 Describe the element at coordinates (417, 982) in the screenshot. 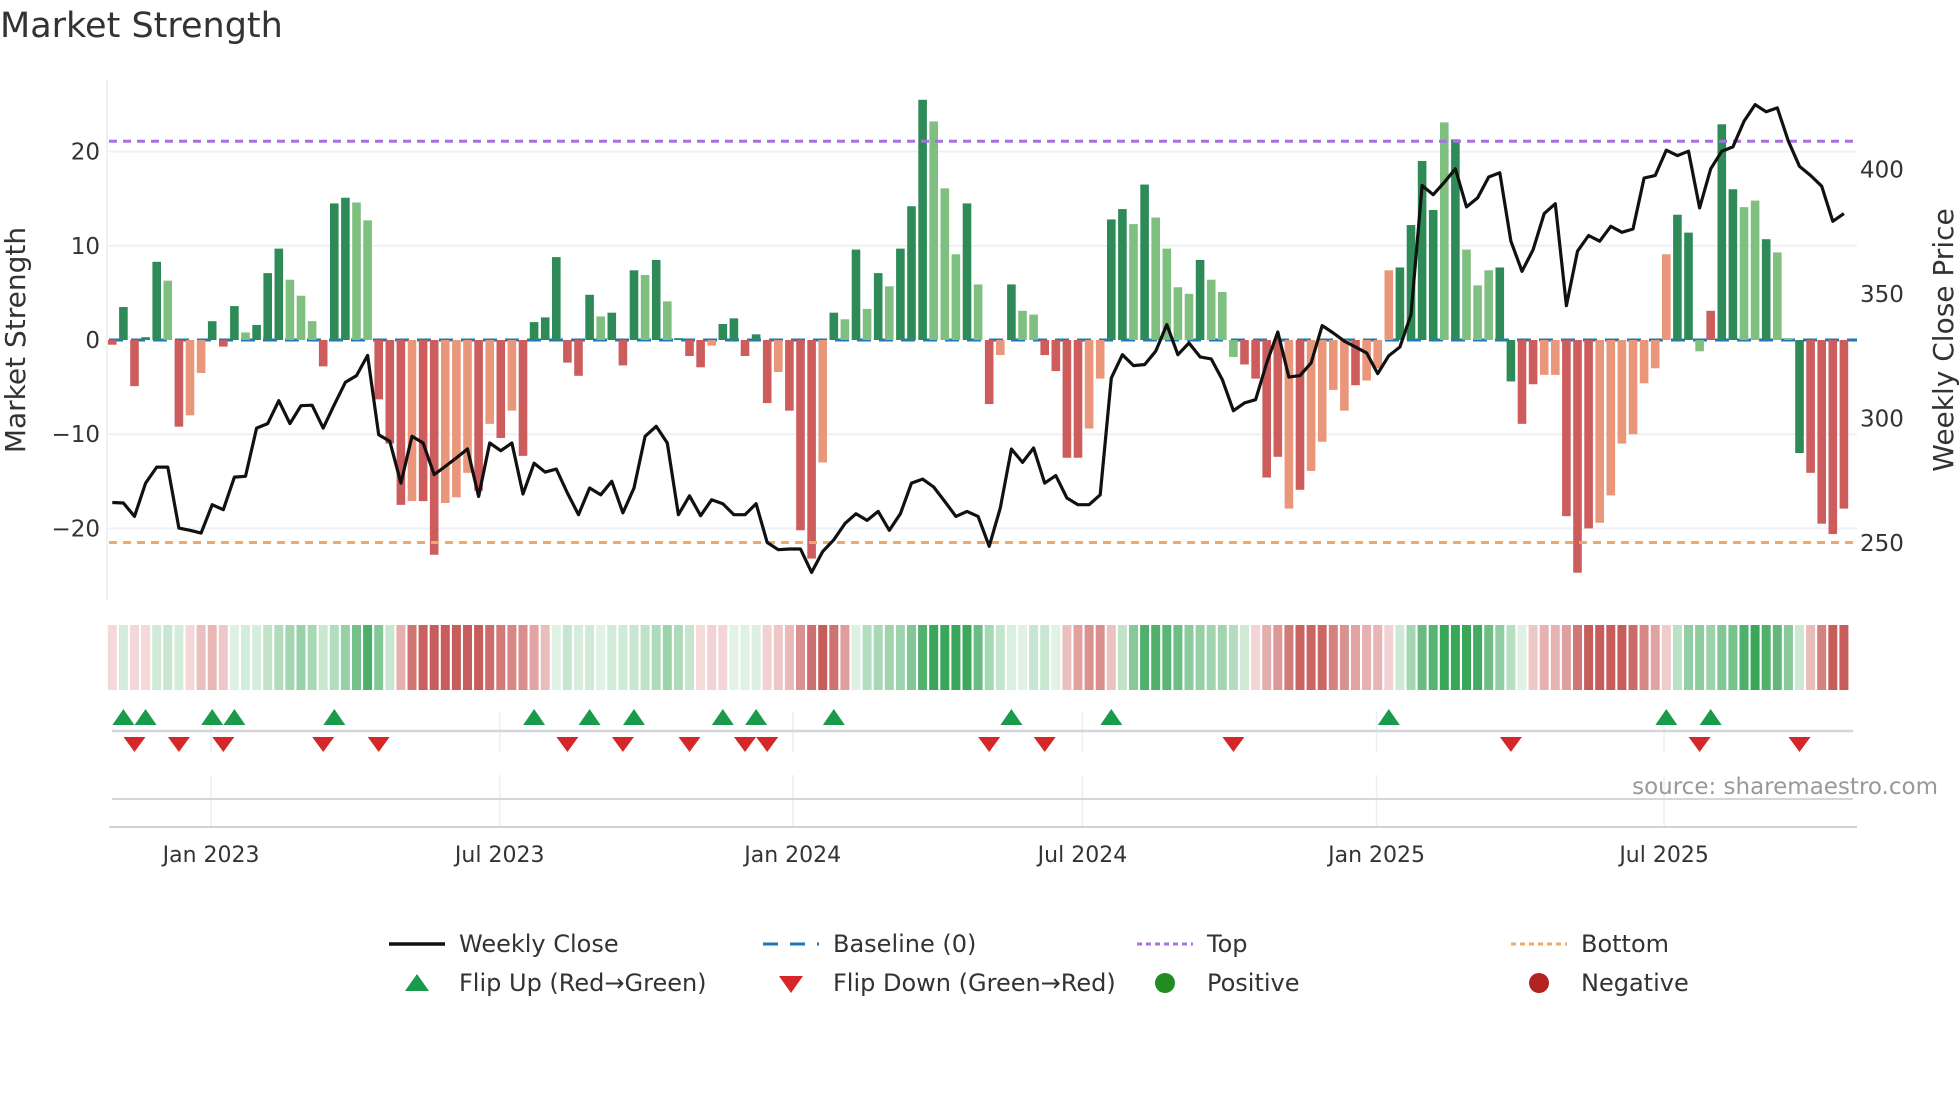

I see `triangle-up-icon` at that location.